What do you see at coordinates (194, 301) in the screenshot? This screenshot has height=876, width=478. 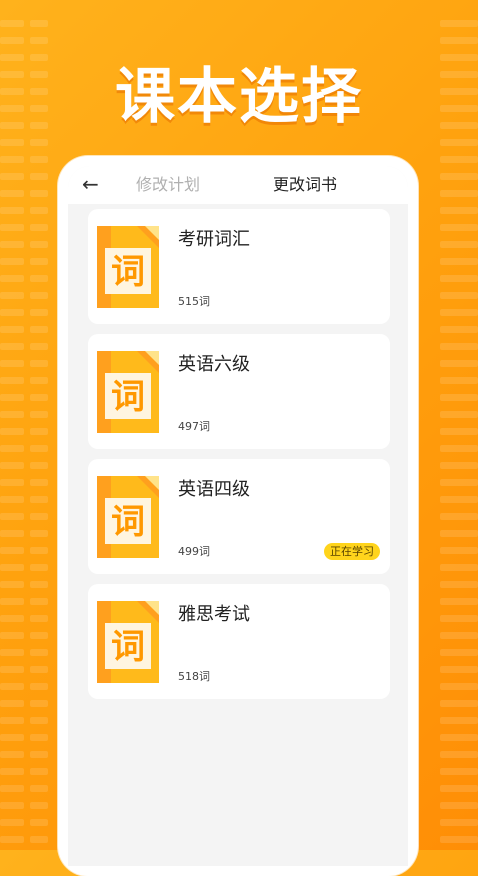 I see `word-count: 515词` at bounding box center [194, 301].